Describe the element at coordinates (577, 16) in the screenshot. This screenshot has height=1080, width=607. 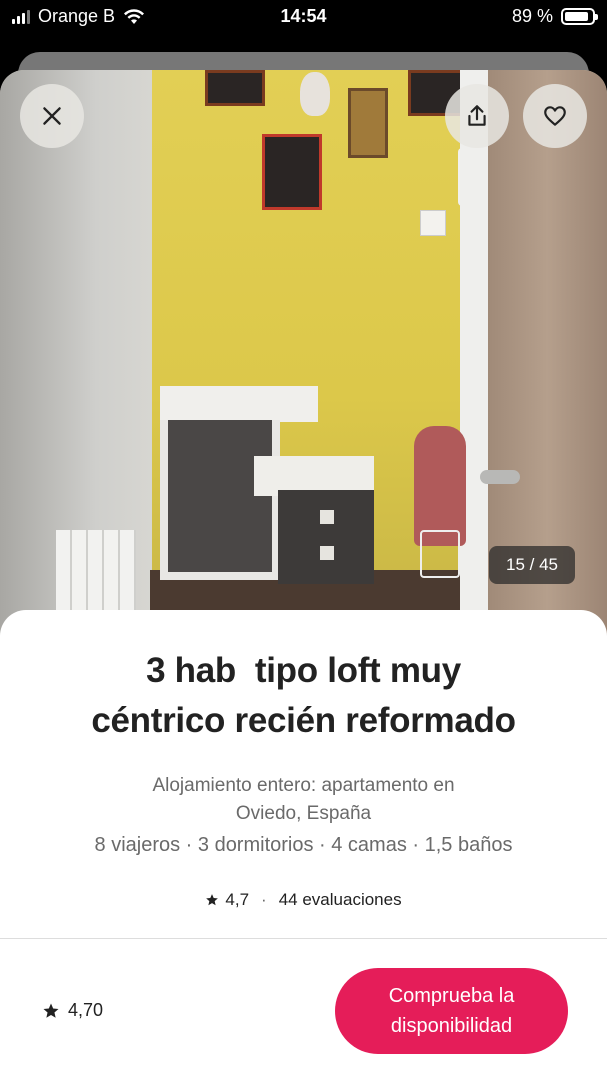
I see `battery-level` at that location.